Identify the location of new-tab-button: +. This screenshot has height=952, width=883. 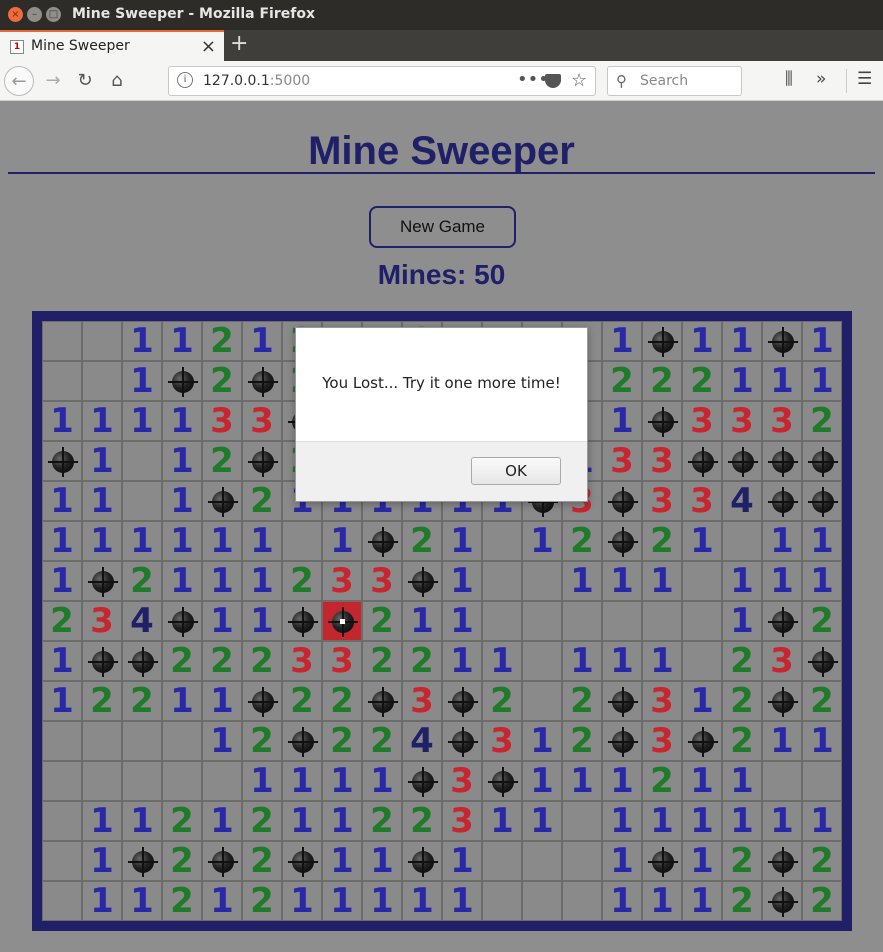
(239, 43).